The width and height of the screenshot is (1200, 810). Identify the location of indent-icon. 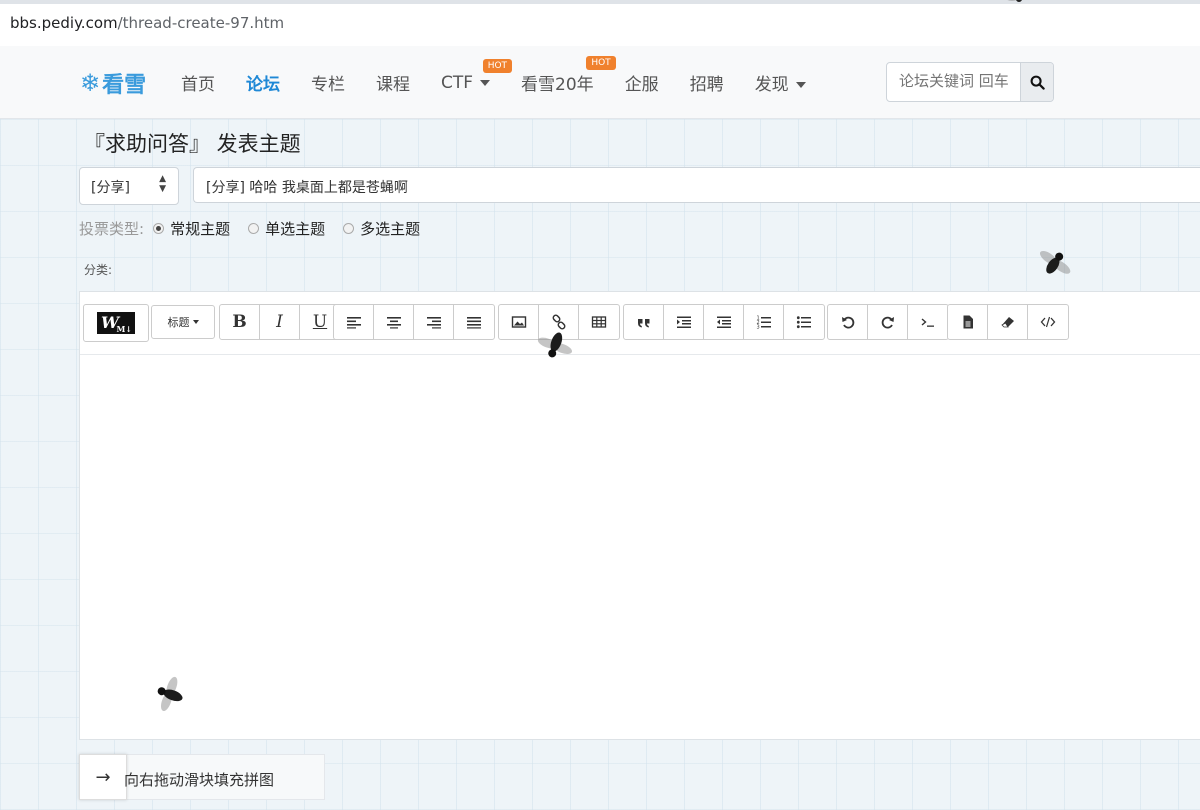
(683, 322).